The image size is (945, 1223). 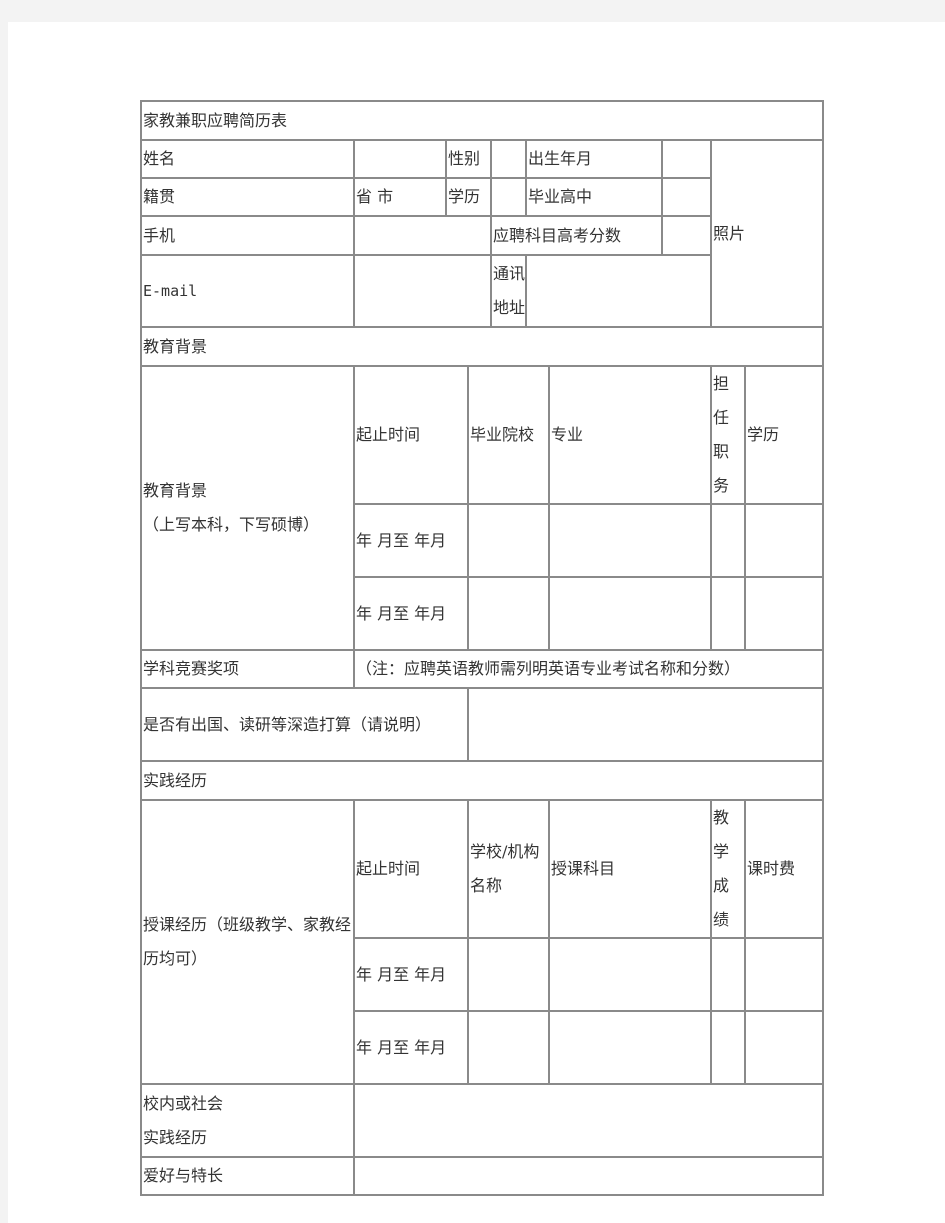 I want to click on edu-header-position: 担任职务, so click(x=728, y=435).